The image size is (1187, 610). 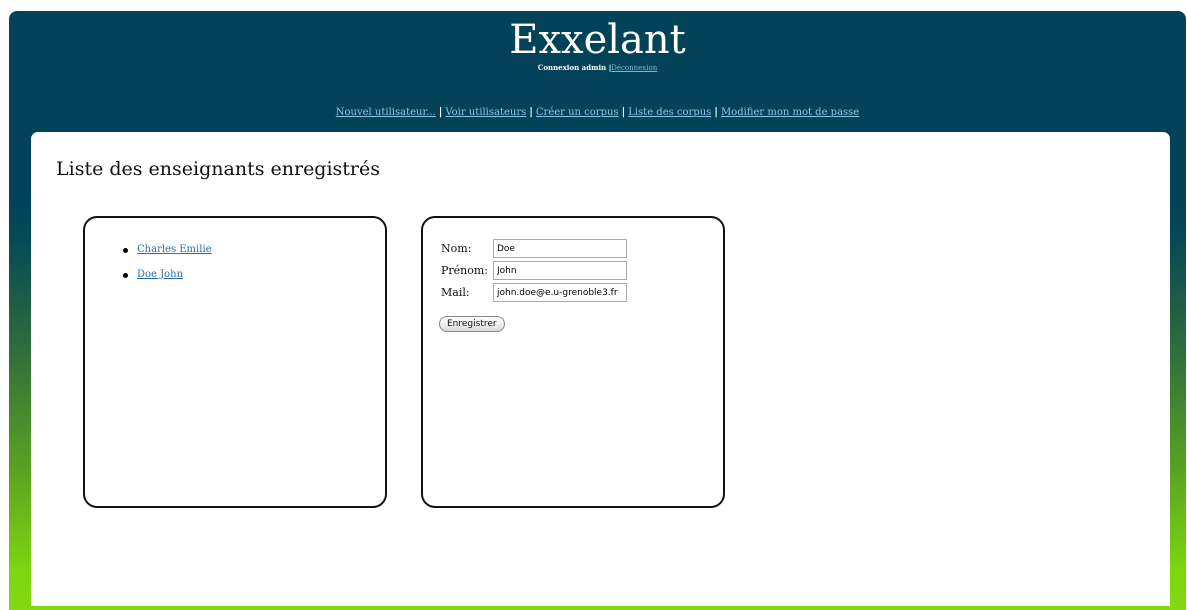 I want to click on list-item: Charles Emilie, so click(x=167, y=249).